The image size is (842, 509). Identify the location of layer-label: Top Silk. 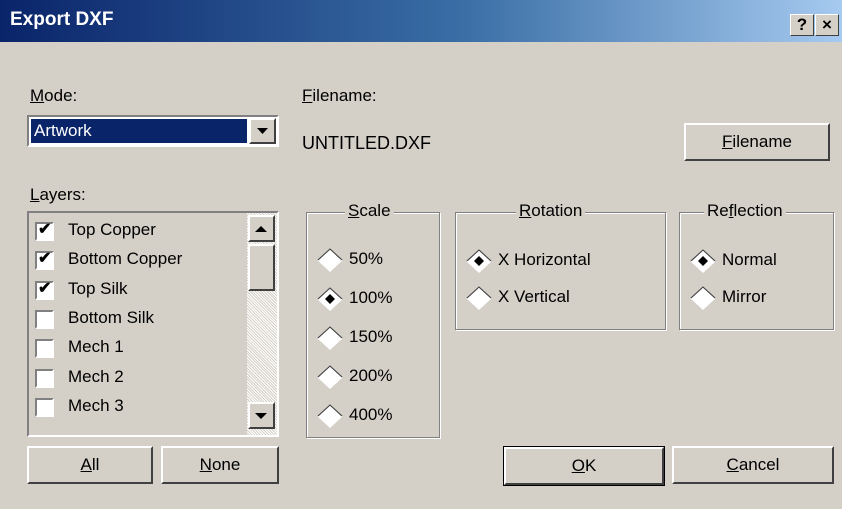
(98, 288).